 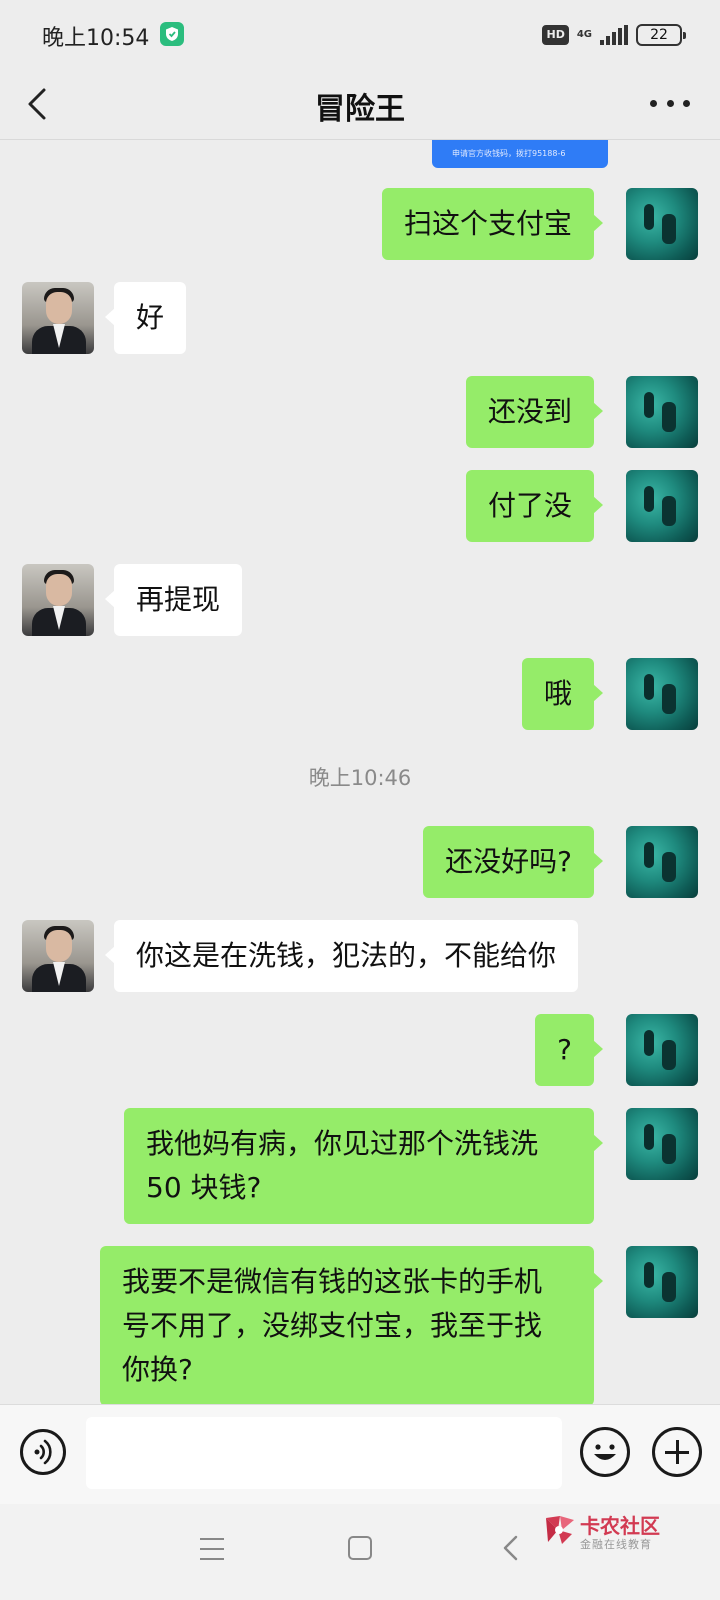 What do you see at coordinates (360, 1548) in the screenshot?
I see `home-icon` at bounding box center [360, 1548].